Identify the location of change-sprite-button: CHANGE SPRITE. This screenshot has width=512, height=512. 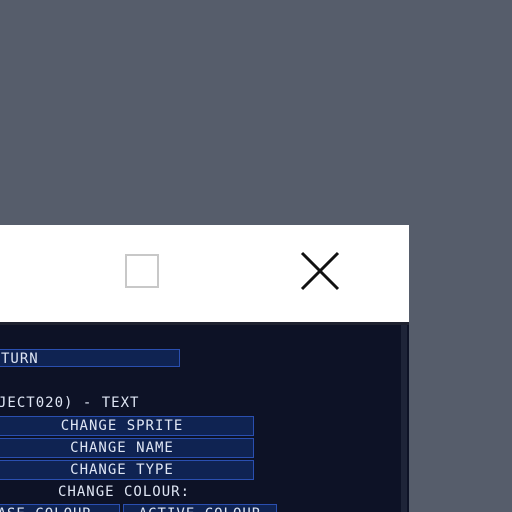
(127, 426).